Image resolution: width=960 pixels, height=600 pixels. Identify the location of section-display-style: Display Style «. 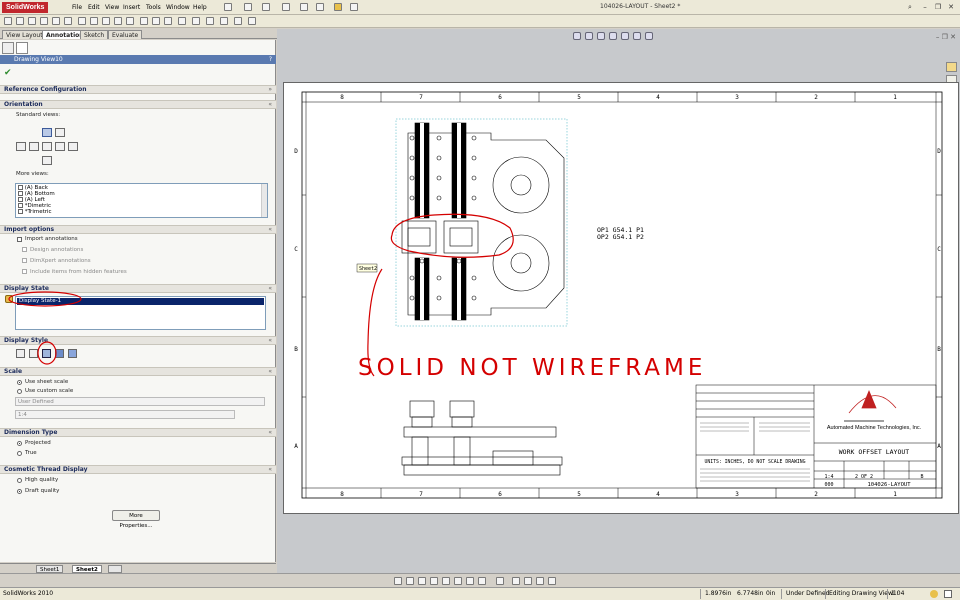
(138, 340).